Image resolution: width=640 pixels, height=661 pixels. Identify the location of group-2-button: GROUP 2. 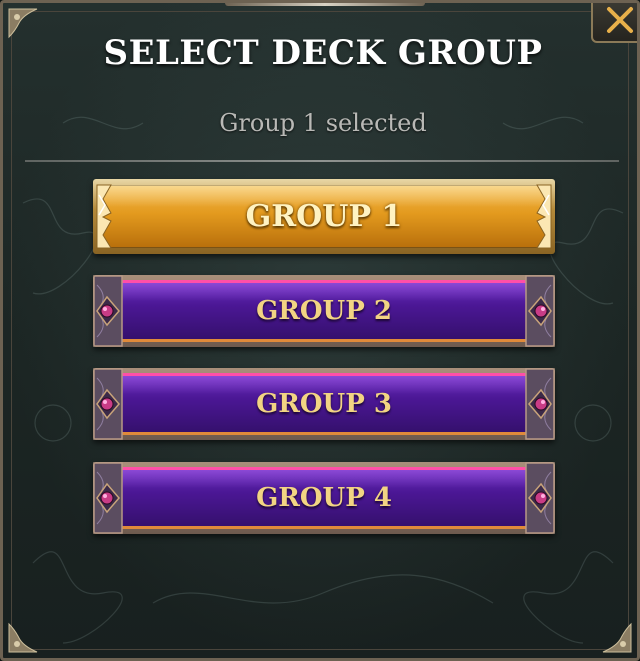
(324, 311).